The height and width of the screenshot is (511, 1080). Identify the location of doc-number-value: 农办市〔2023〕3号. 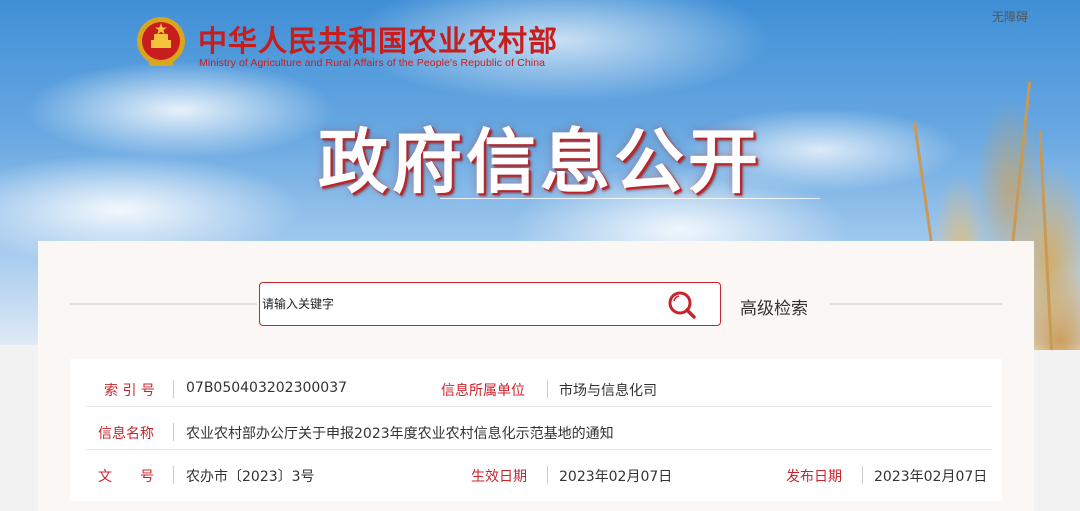
(250, 477).